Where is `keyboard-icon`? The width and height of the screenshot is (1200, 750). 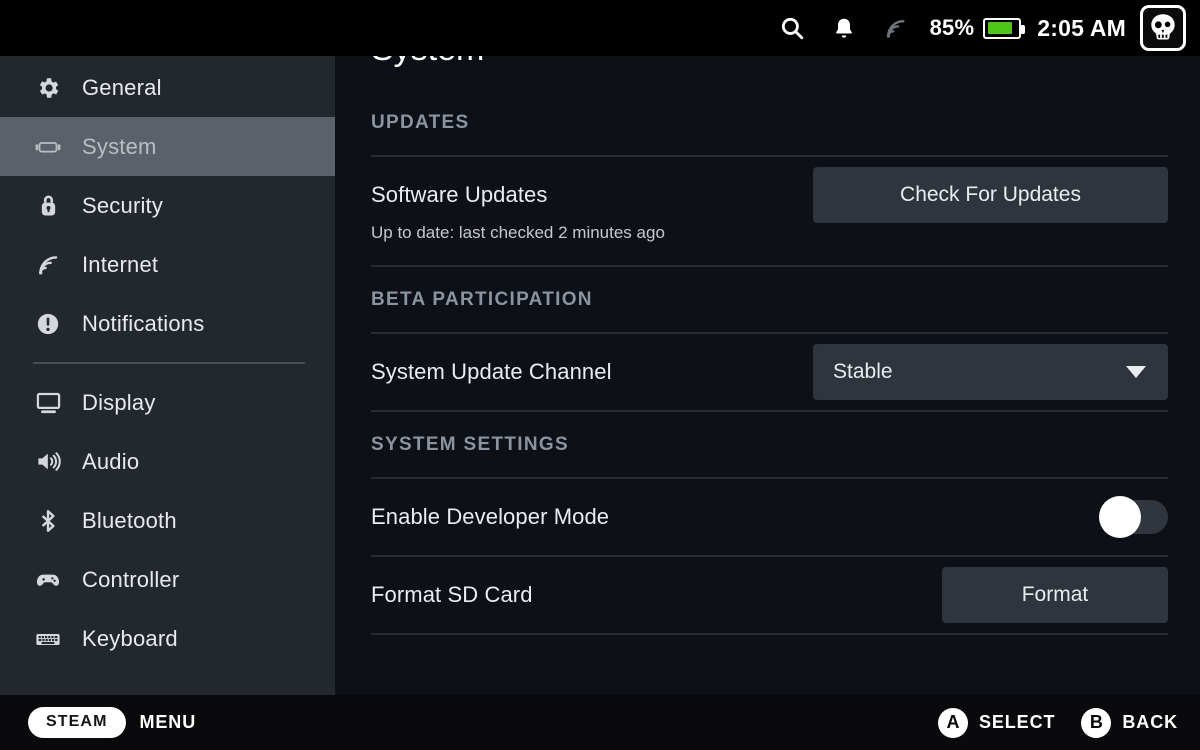 keyboard-icon is located at coordinates (48, 639).